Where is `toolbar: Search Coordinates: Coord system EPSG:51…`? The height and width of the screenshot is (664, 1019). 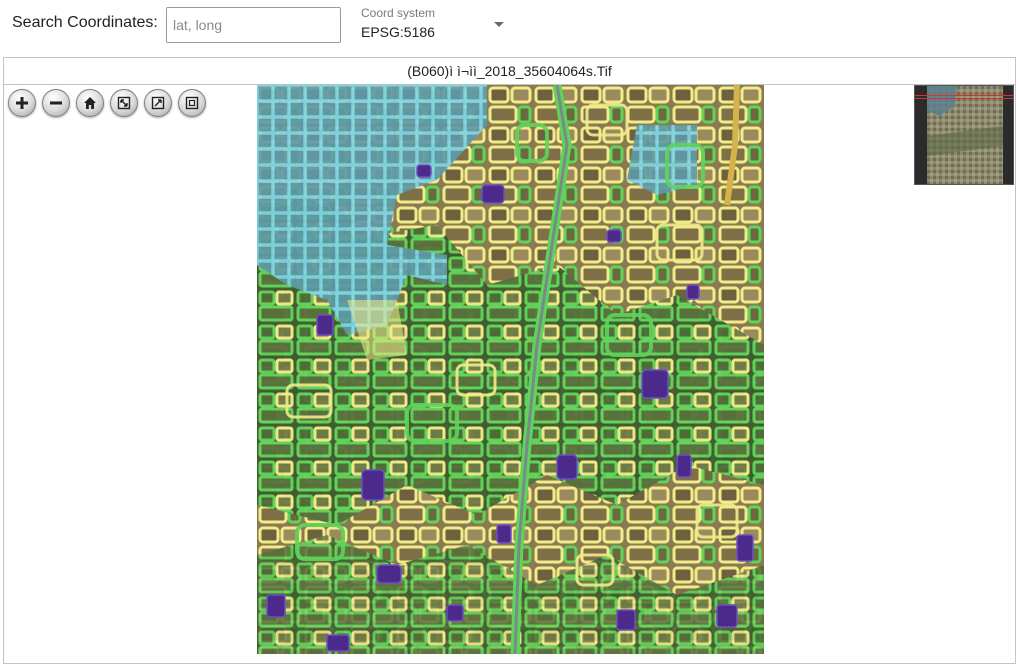 toolbar: Search Coordinates: Coord system EPSG:51… is located at coordinates (509, 28).